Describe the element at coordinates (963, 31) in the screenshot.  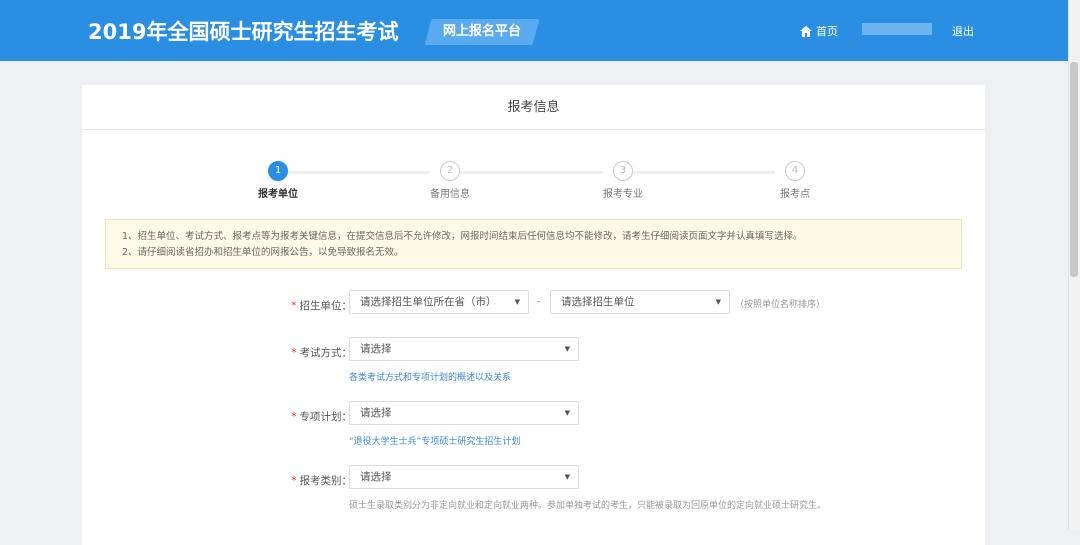
I see `logout-link: 退出` at that location.